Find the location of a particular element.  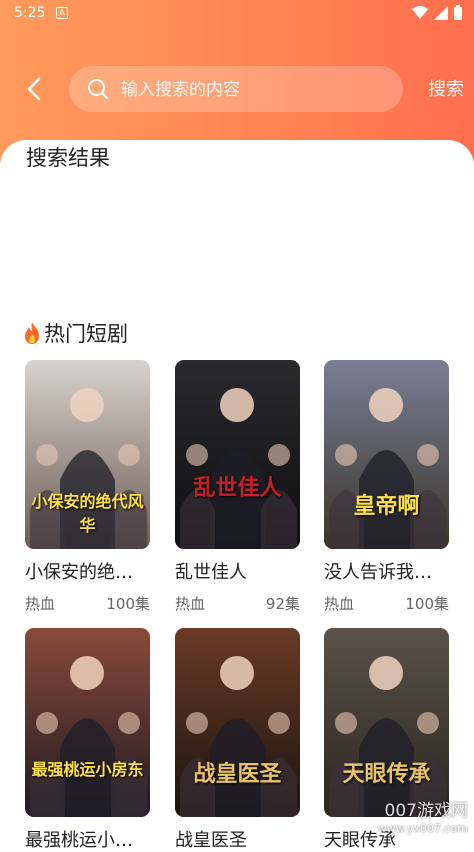

drama-poster: 战皇医圣 is located at coordinates (237, 722).